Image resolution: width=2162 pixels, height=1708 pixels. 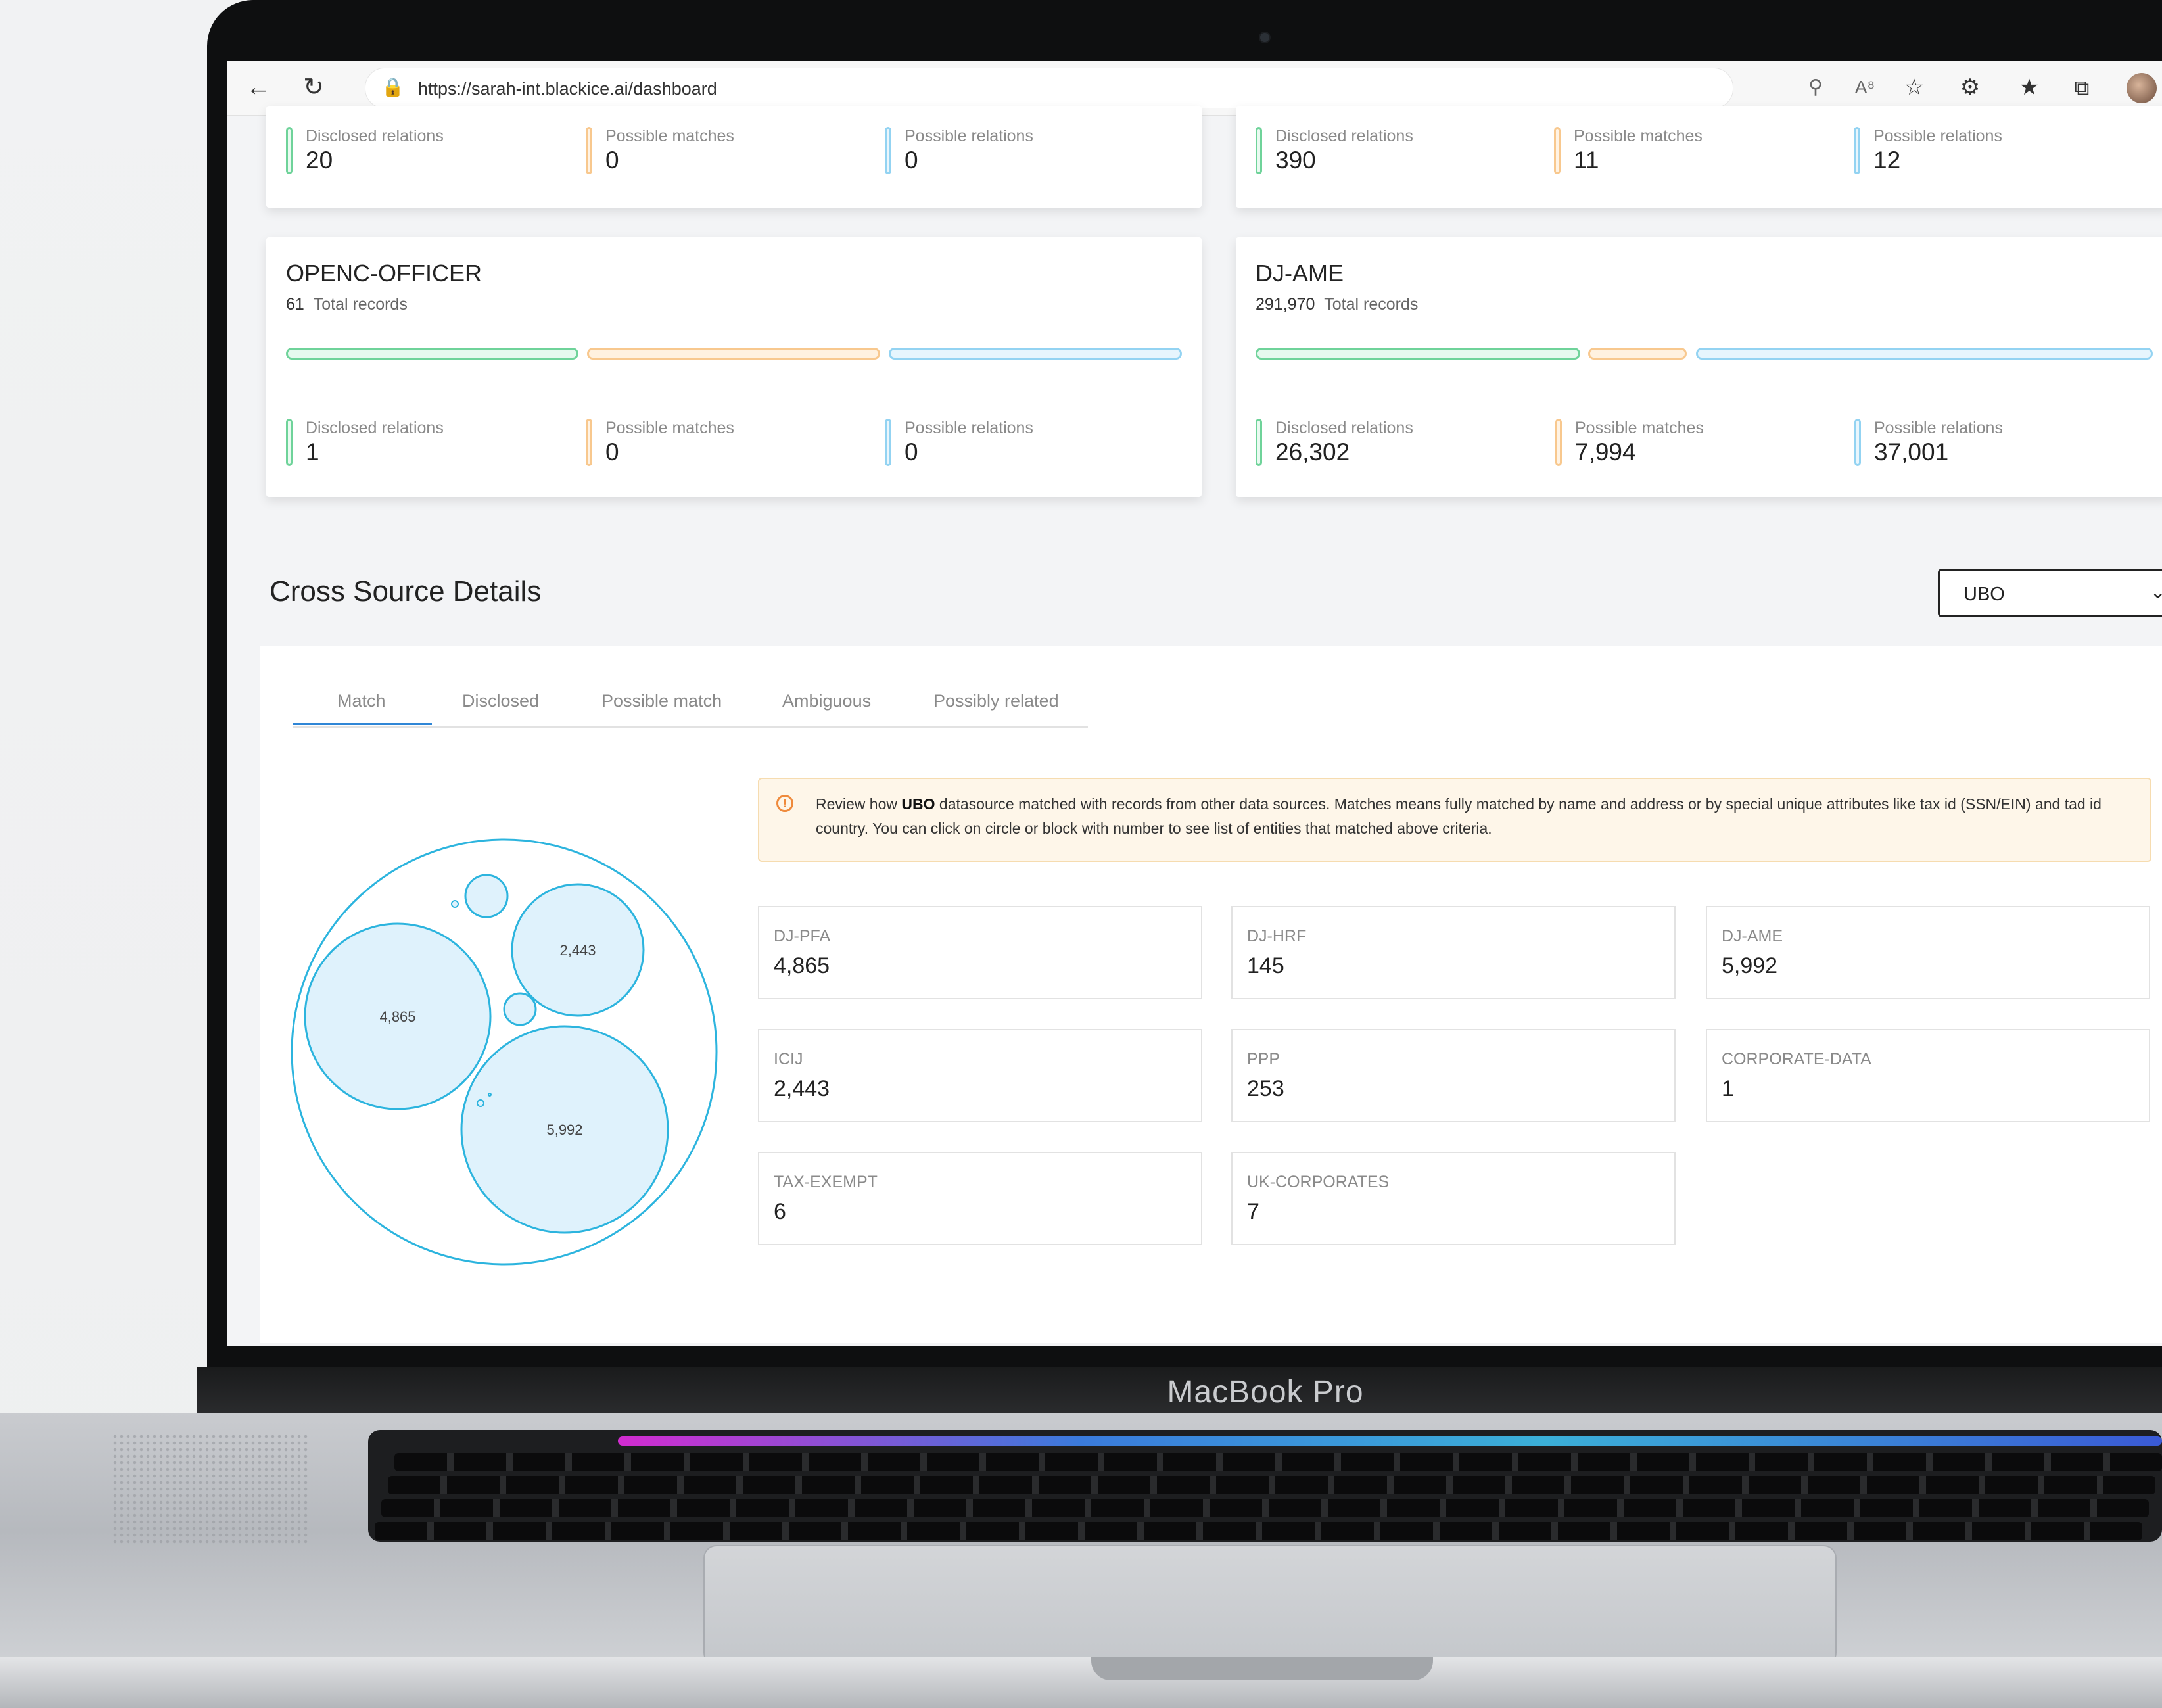 What do you see at coordinates (1864, 87) in the screenshot?
I see `read-aloud-icon: A⁸` at bounding box center [1864, 87].